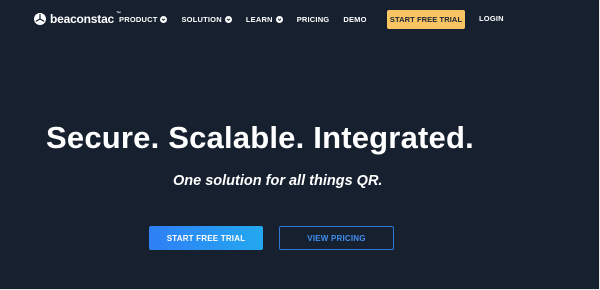  Describe the element at coordinates (201, 19) in the screenshot. I see `nav-item-label: SOLUTION` at that location.